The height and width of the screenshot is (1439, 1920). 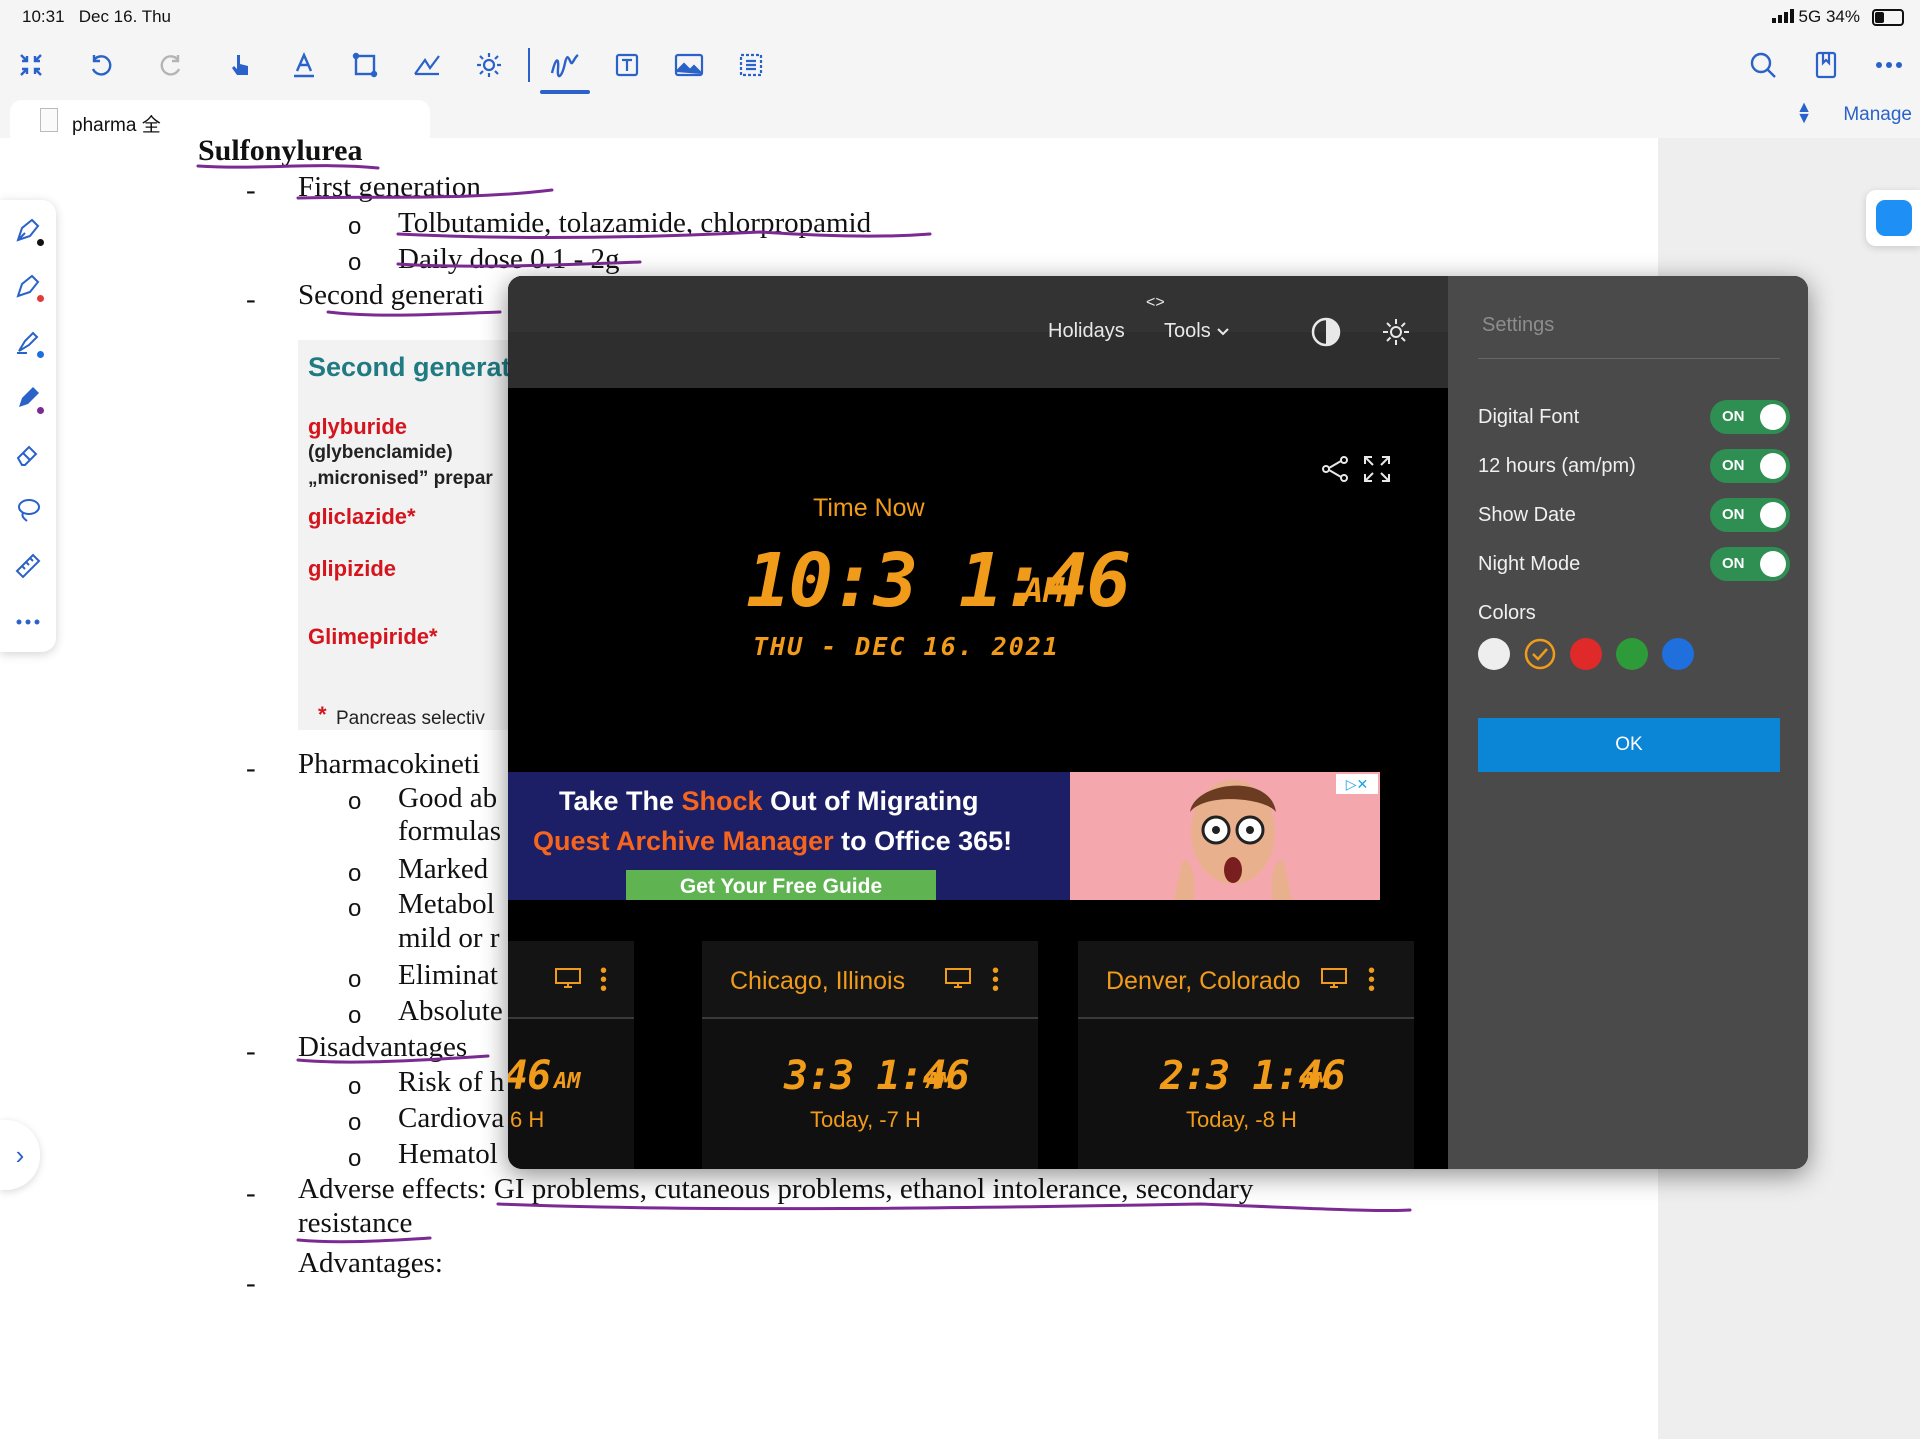 I want to click on more-tools-icon, so click(x=28, y=622).